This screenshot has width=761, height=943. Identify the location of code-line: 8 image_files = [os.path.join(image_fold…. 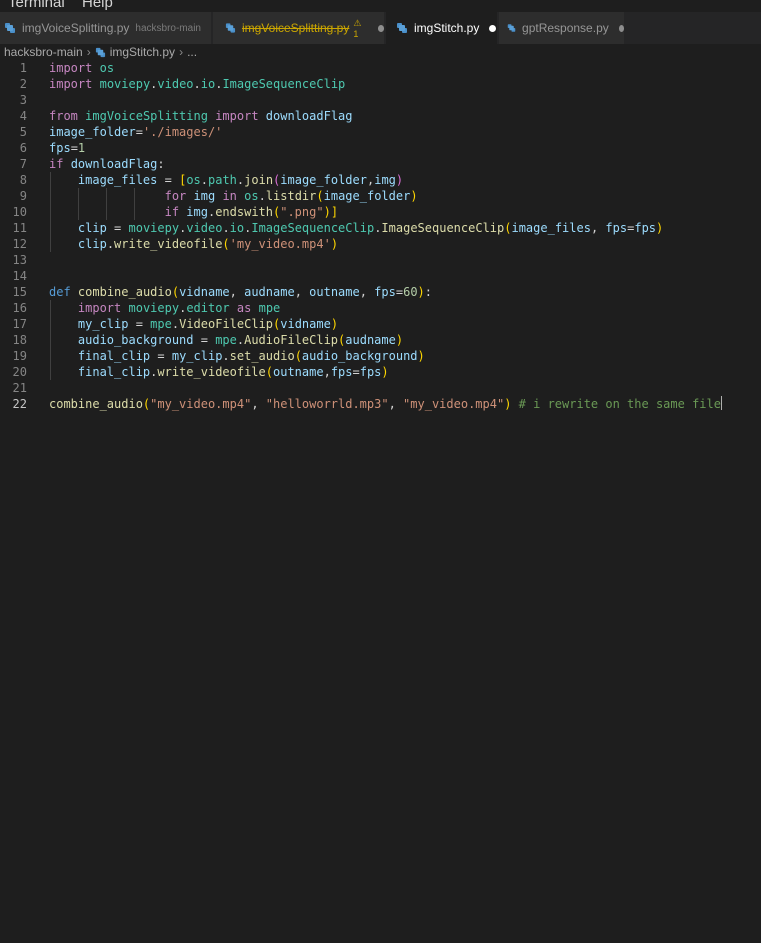
(380, 180).